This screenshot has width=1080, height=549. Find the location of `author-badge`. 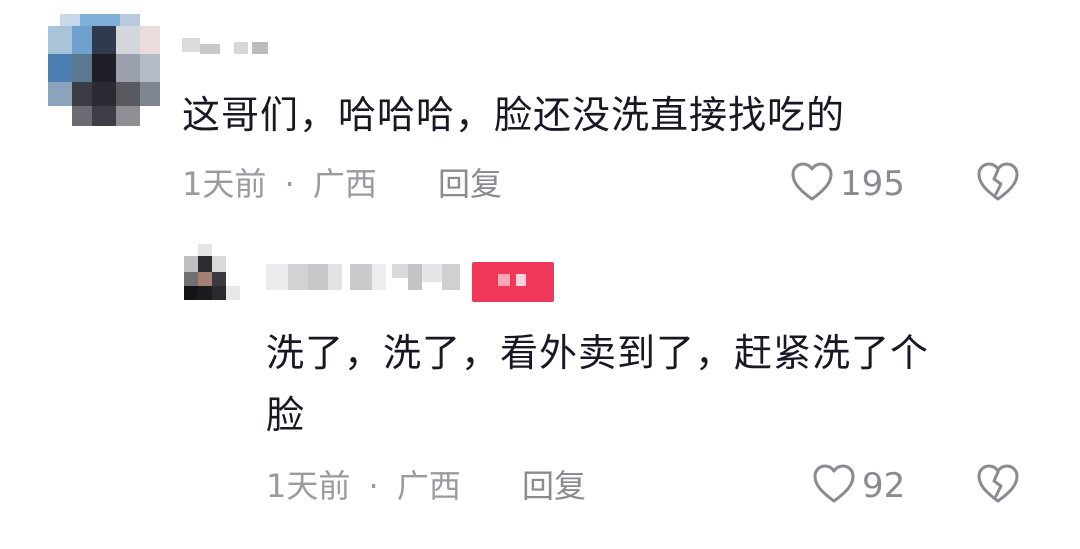

author-badge is located at coordinates (513, 282).